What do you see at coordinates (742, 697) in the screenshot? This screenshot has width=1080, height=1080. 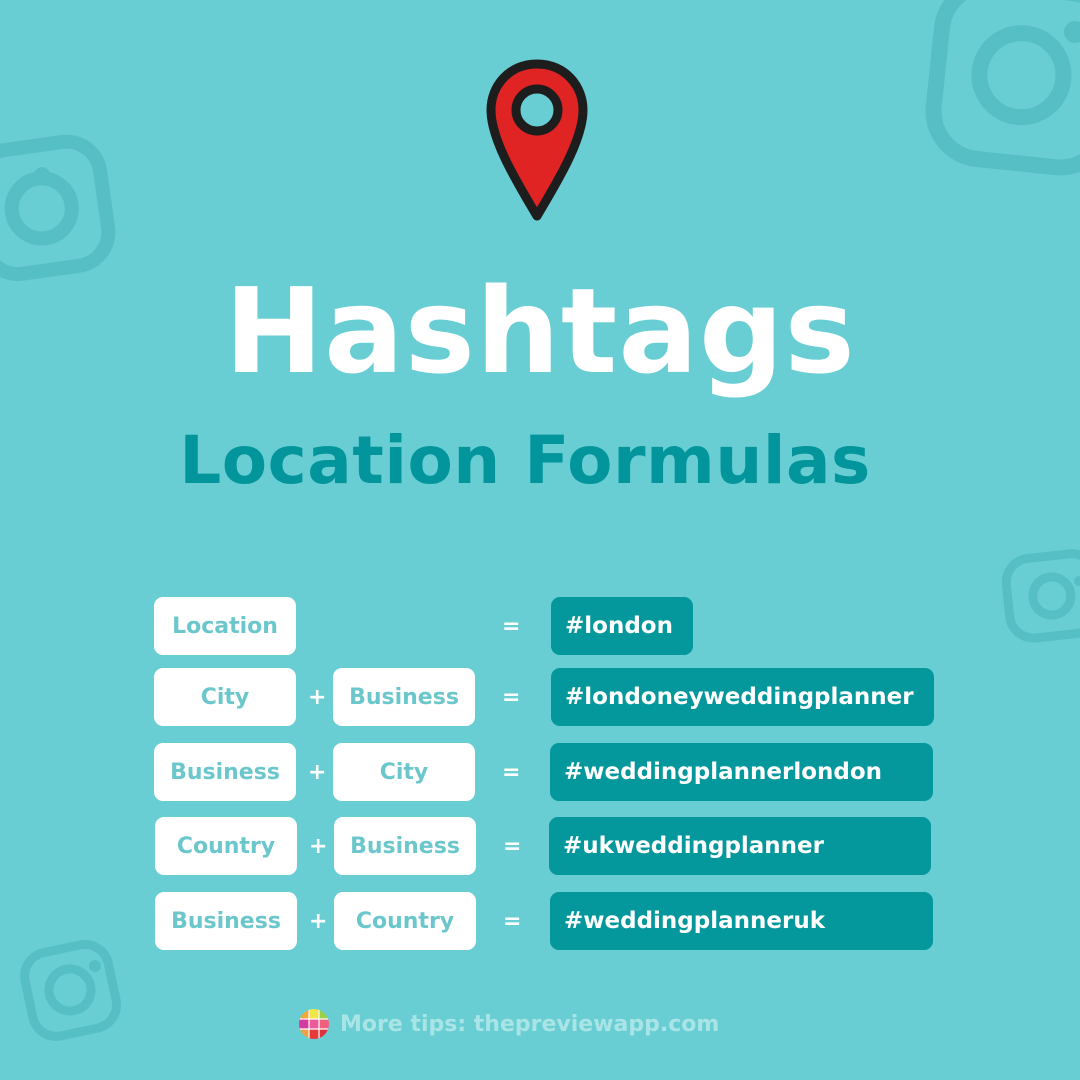 I see `formula-result-hashtag: #londoneyweddingplanner` at bounding box center [742, 697].